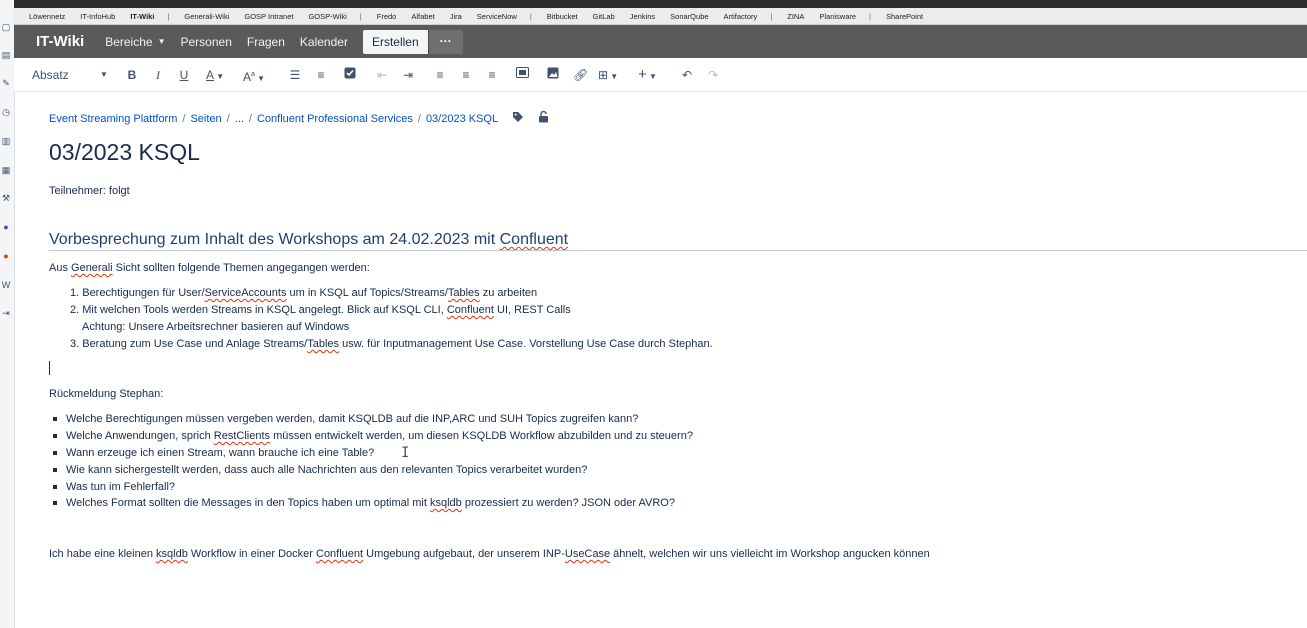 This screenshot has width=1307, height=628. Describe the element at coordinates (652, 75) in the screenshot. I see `insert-icon: + ▼` at that location.